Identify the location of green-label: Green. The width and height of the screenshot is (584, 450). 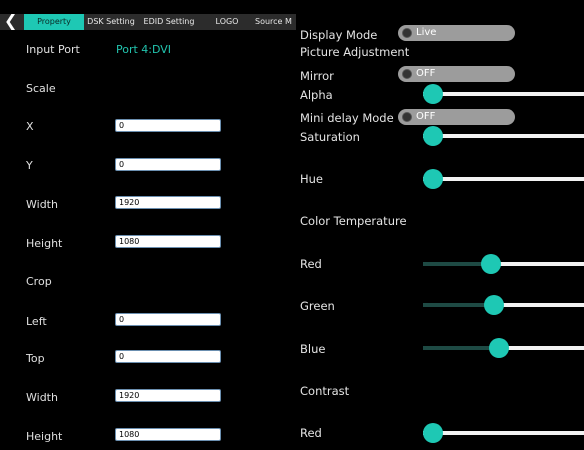
(317, 306).